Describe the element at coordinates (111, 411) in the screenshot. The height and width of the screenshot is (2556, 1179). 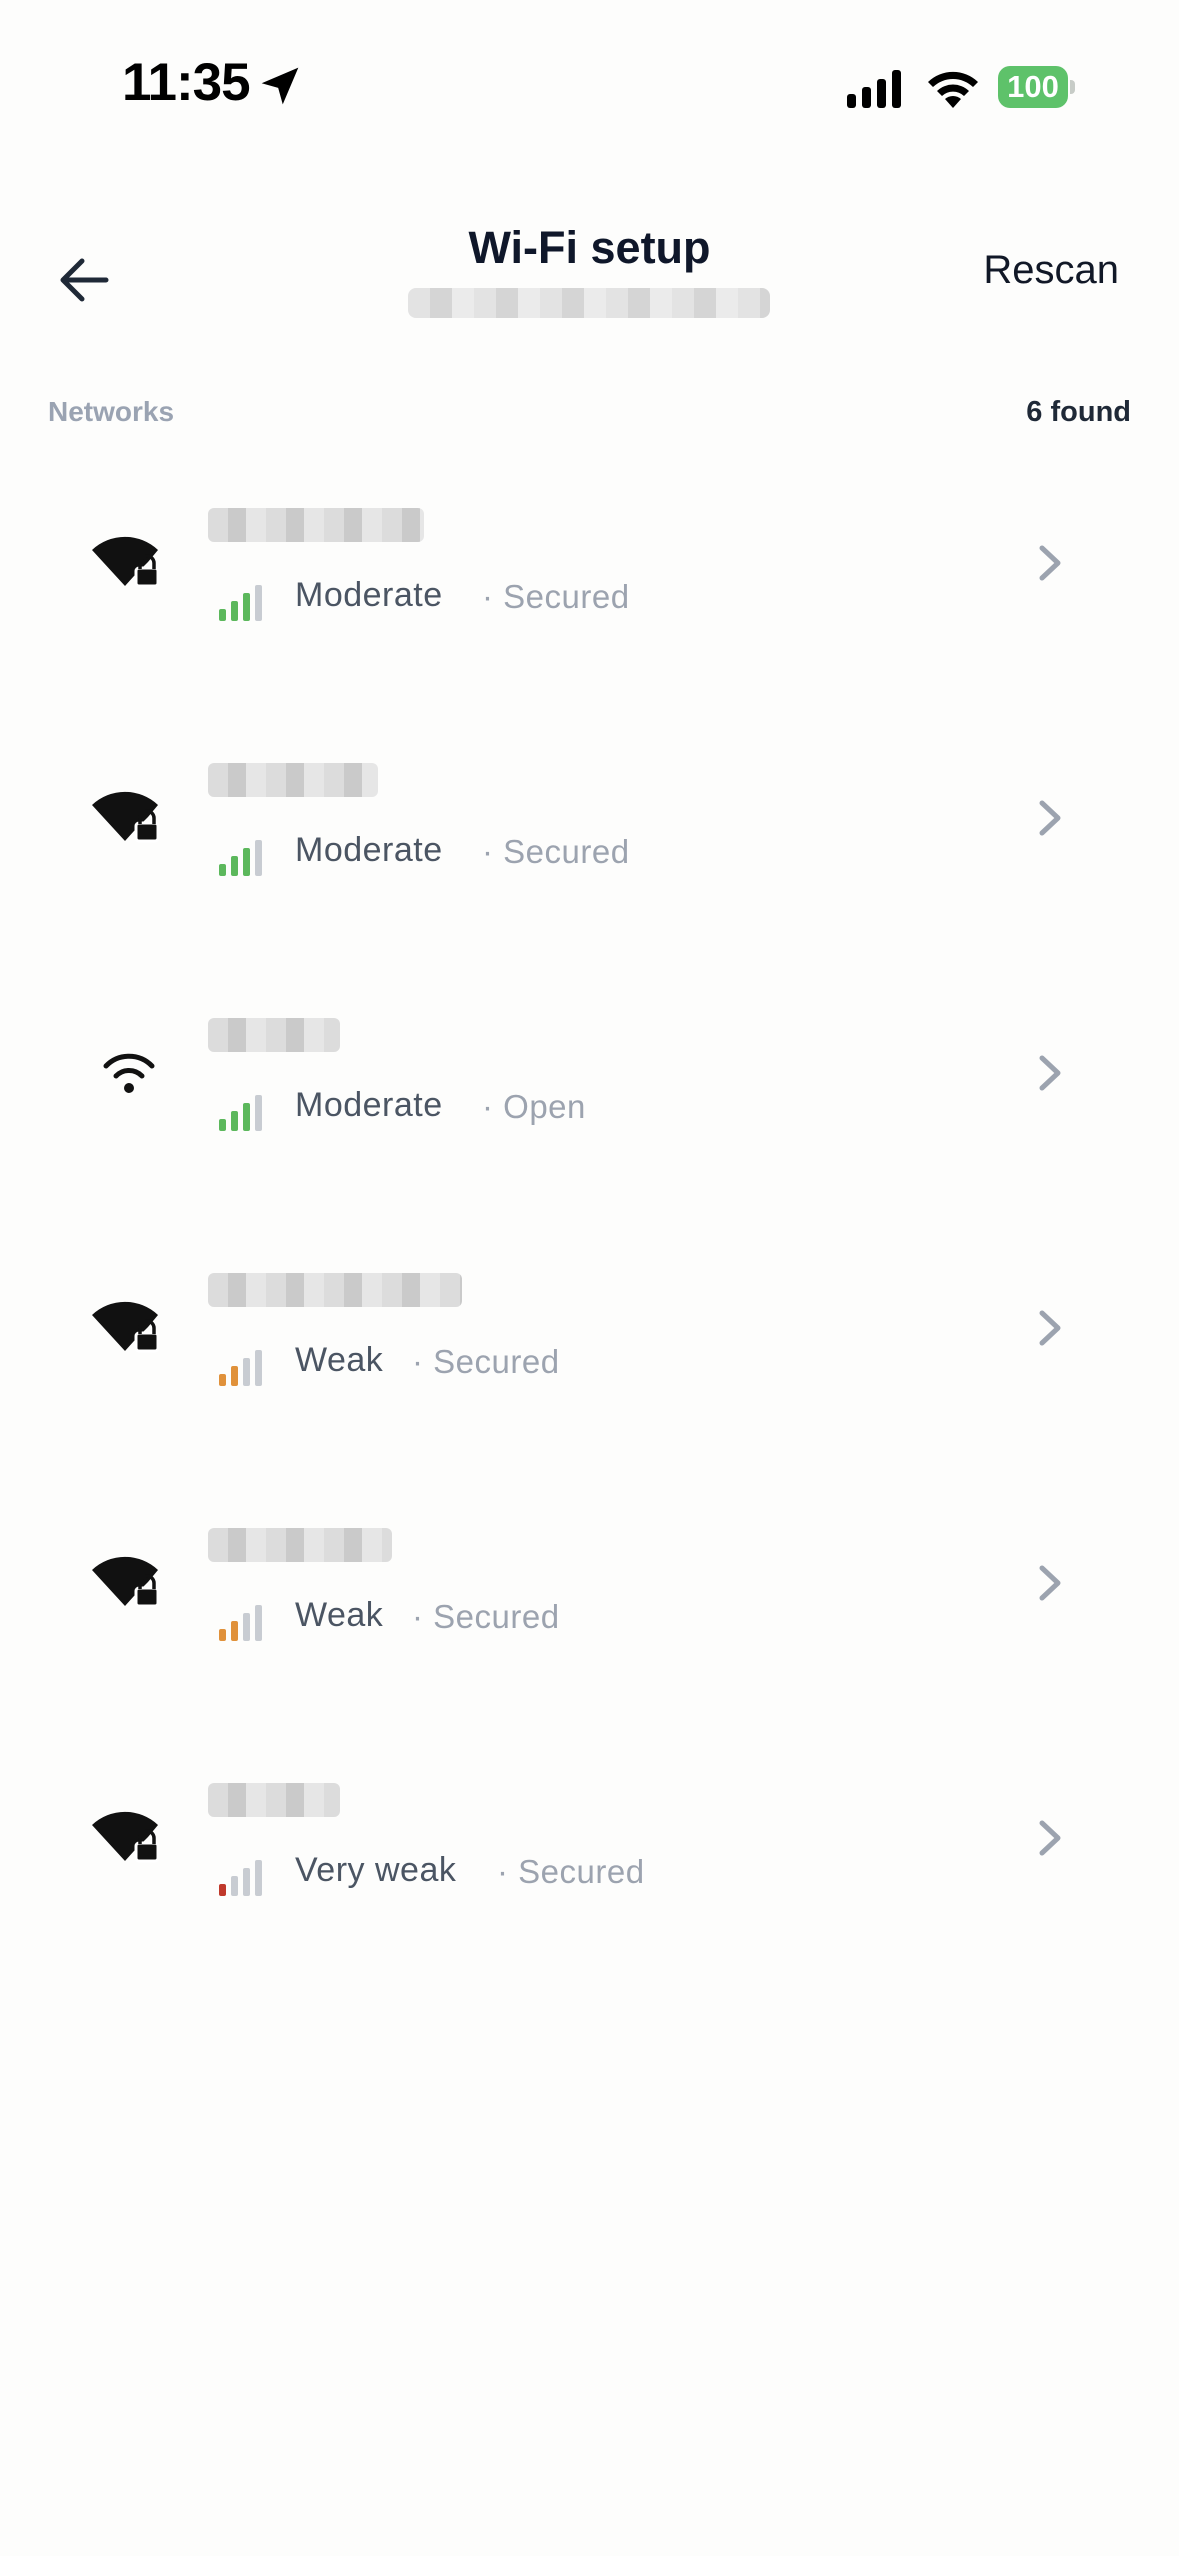
I see `section-label: Networks` at that location.